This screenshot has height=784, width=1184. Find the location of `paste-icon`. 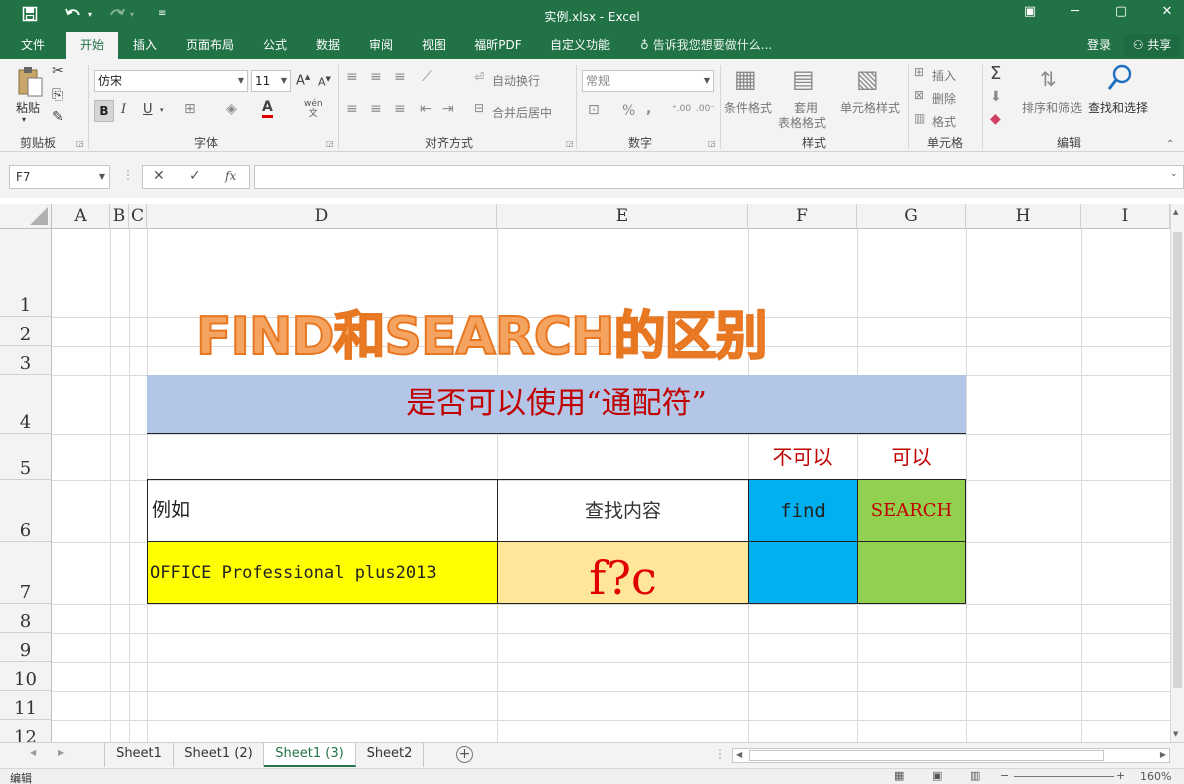

paste-icon is located at coordinates (30, 82).